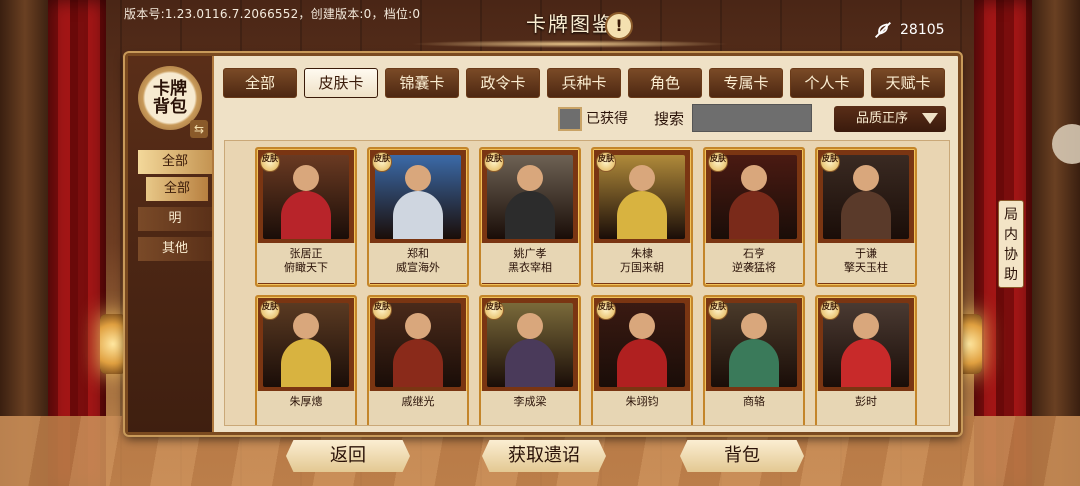 This screenshot has height=486, width=1080. What do you see at coordinates (348, 456) in the screenshot?
I see `back-button: 返回` at bounding box center [348, 456].